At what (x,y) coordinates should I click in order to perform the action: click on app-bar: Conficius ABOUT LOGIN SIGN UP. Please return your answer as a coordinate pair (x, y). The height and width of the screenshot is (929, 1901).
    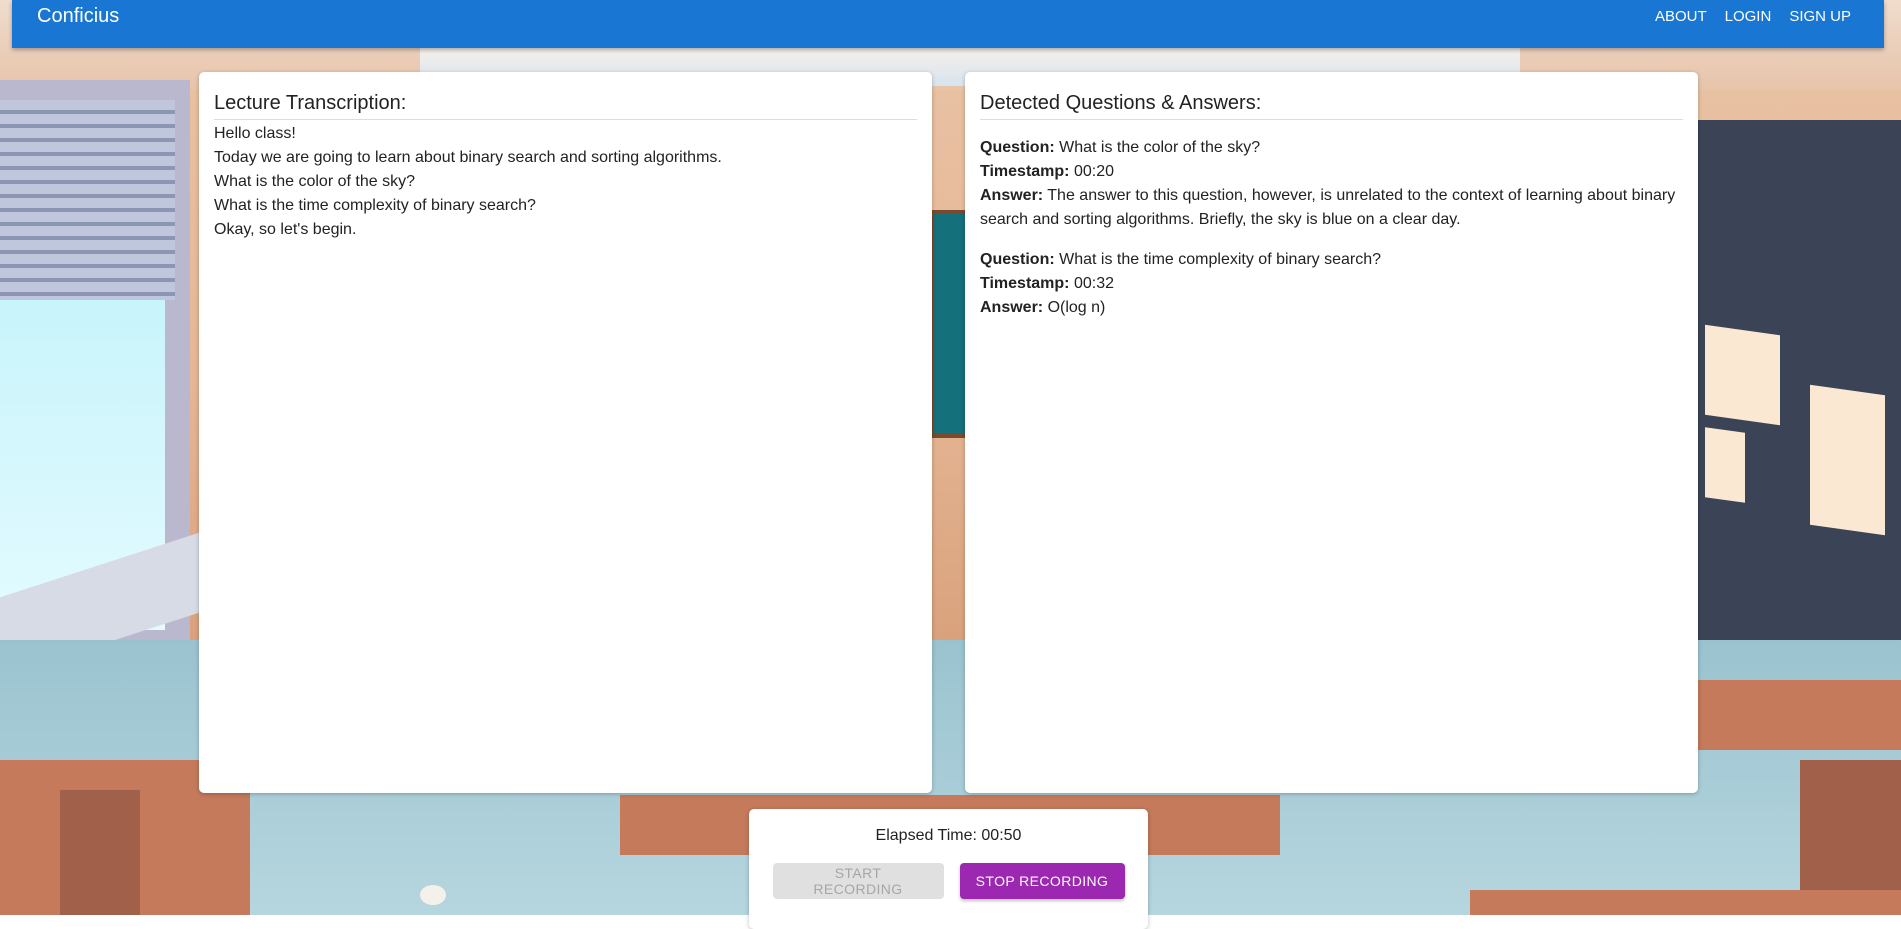
    Looking at the image, I should click on (948, 24).